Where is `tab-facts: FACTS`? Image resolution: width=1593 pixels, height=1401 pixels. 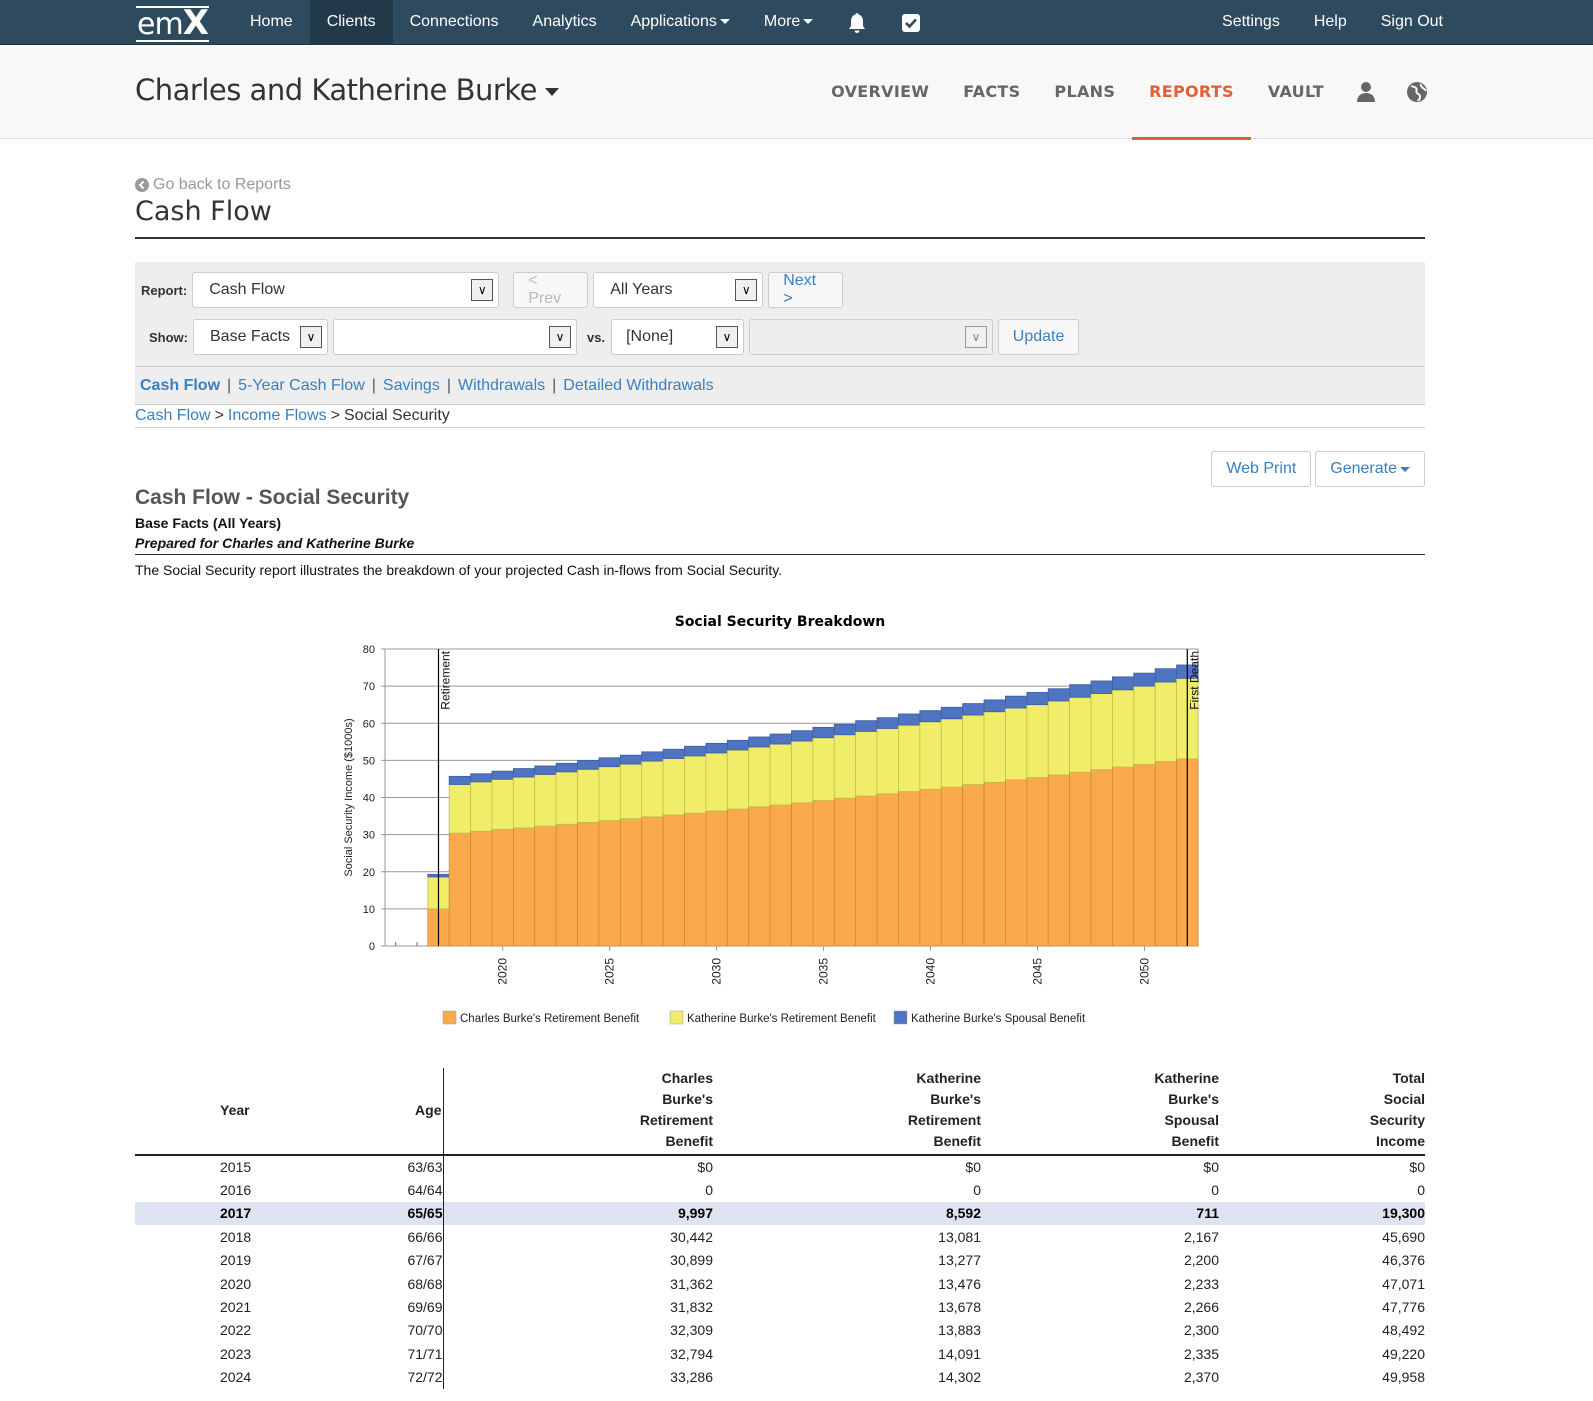
tab-facts: FACTS is located at coordinates (991, 92).